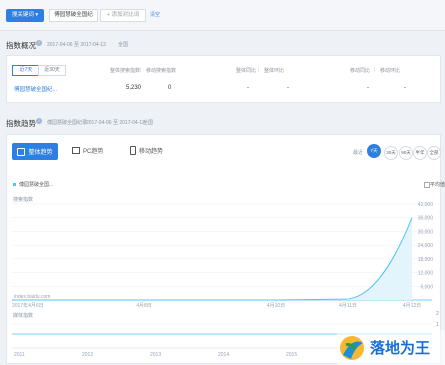 The height and width of the screenshot is (365, 445). Describe the element at coordinates (32, 297) in the screenshot. I see `chart-watermark: index.baidu.com` at that location.